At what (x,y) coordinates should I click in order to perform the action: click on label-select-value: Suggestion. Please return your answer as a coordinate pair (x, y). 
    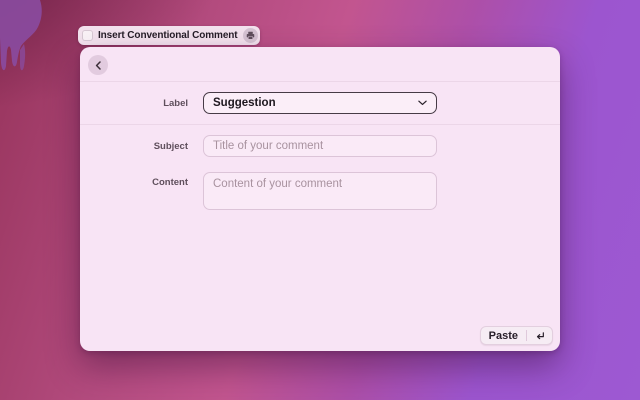
    Looking at the image, I should click on (244, 103).